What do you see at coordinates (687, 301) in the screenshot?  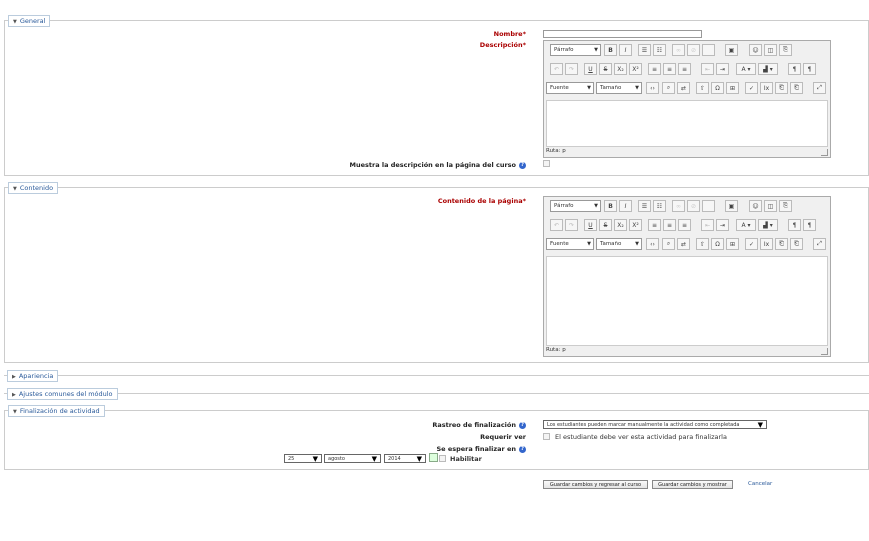 I see `page-content-textarea` at bounding box center [687, 301].